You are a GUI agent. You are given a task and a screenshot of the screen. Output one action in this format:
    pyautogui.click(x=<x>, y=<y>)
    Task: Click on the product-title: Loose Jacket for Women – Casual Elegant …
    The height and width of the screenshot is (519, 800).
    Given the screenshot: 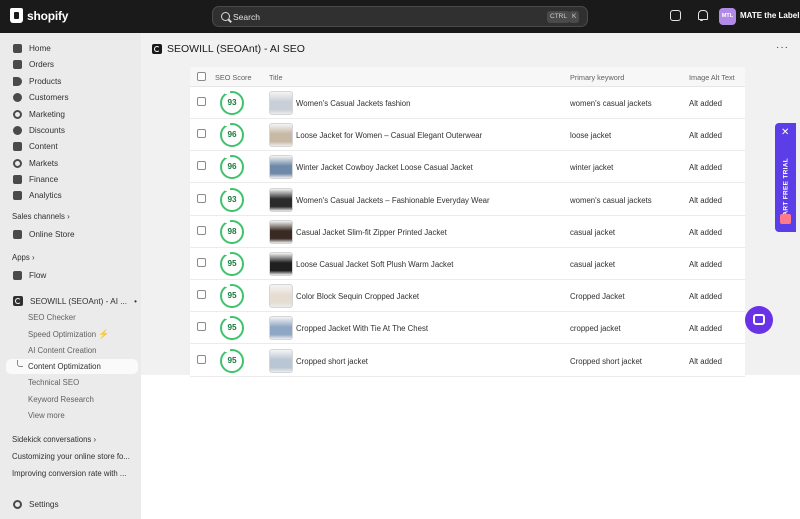 What is the action you would take?
    pyautogui.click(x=389, y=135)
    